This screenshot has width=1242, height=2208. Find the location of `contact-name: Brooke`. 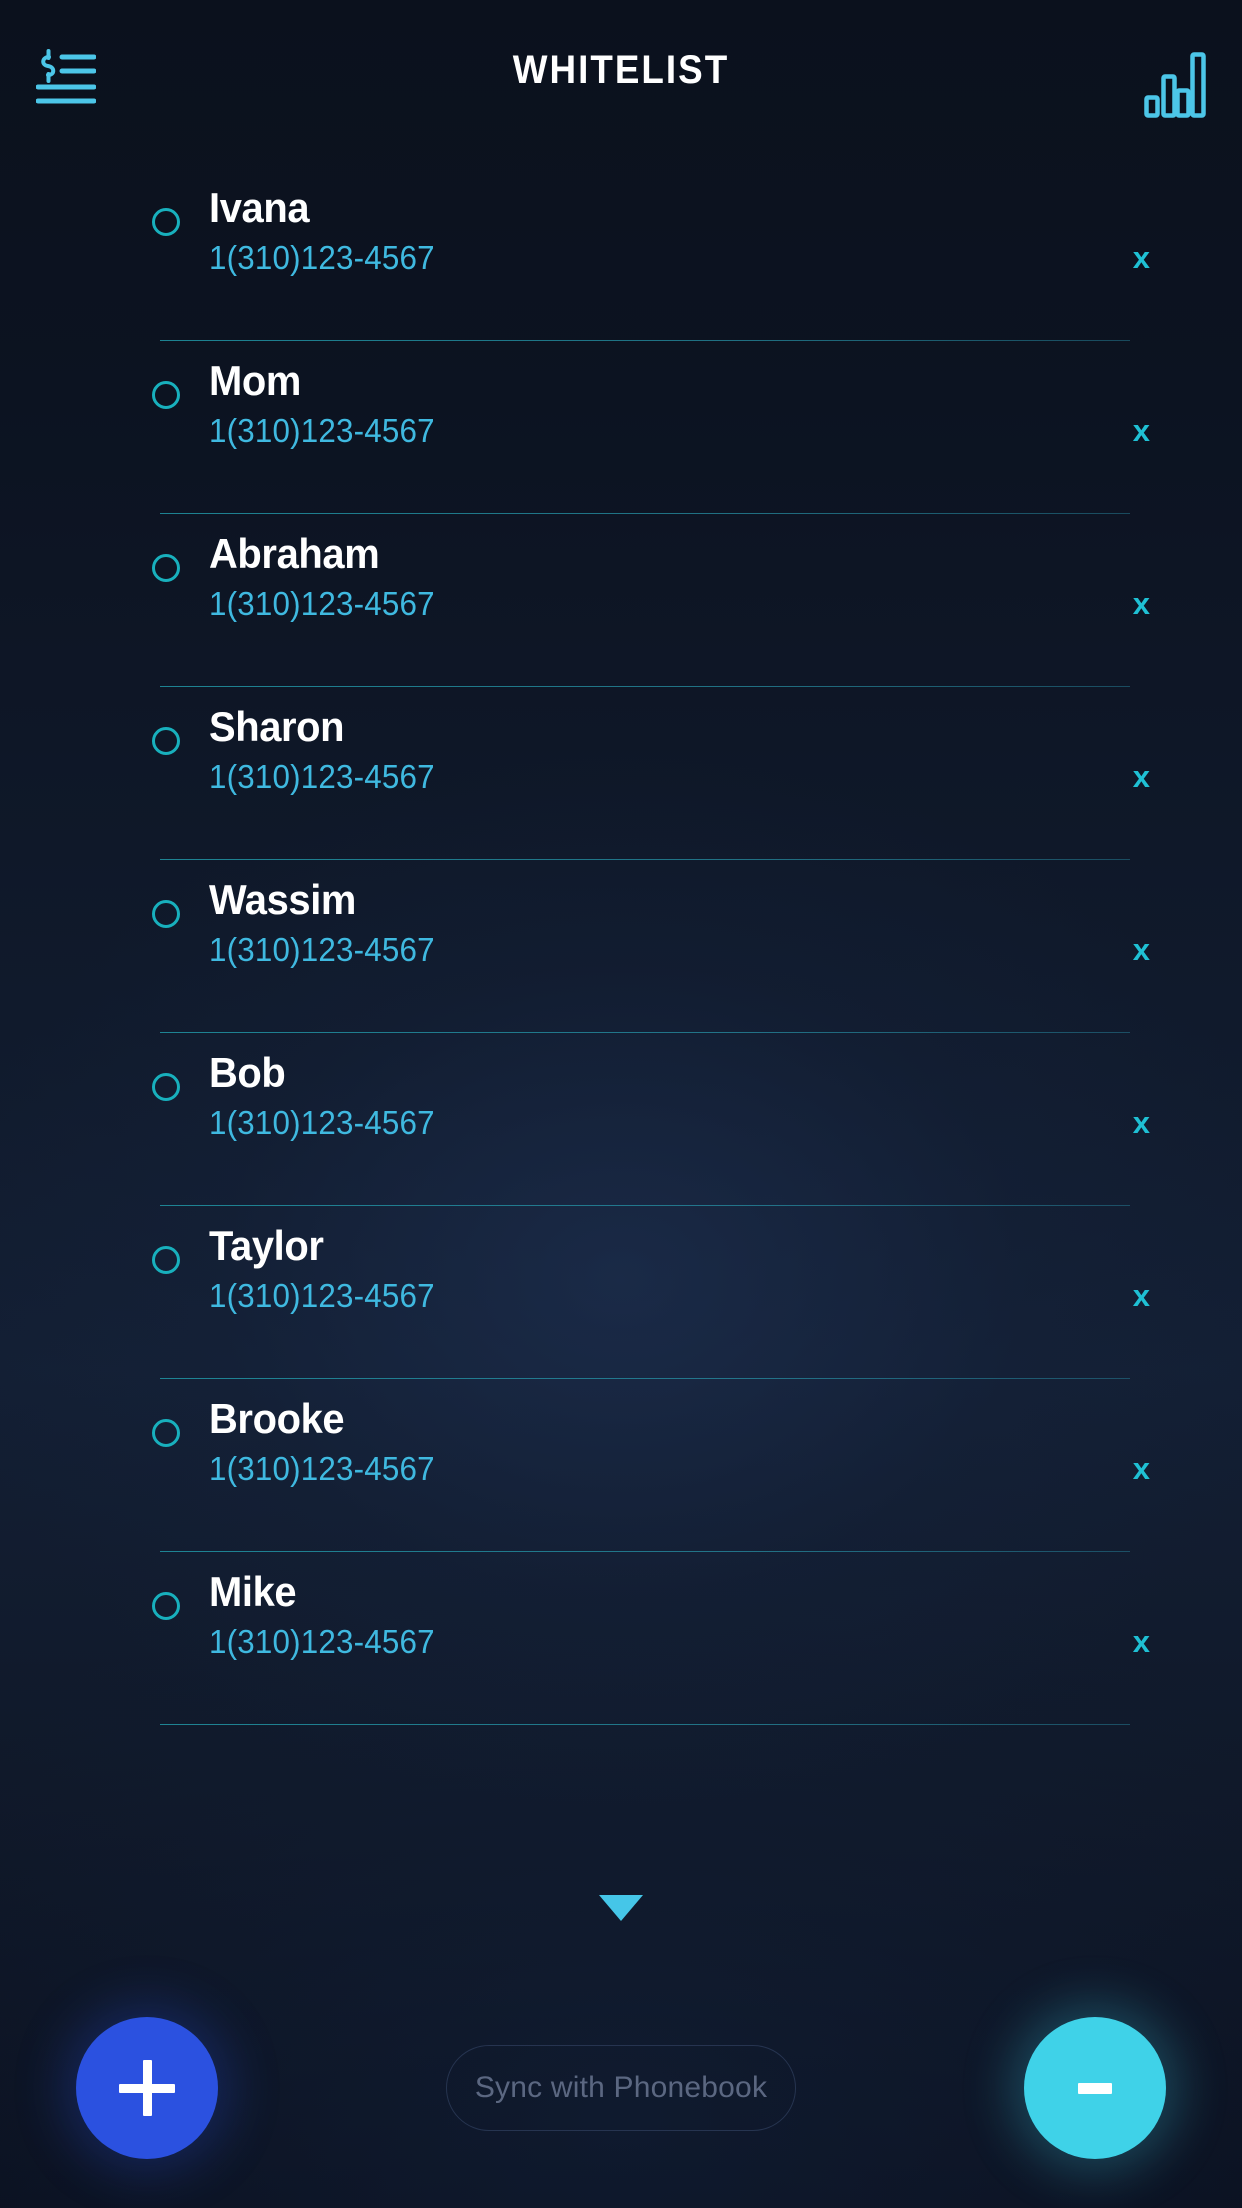

contact-name: Brooke is located at coordinates (277, 1418).